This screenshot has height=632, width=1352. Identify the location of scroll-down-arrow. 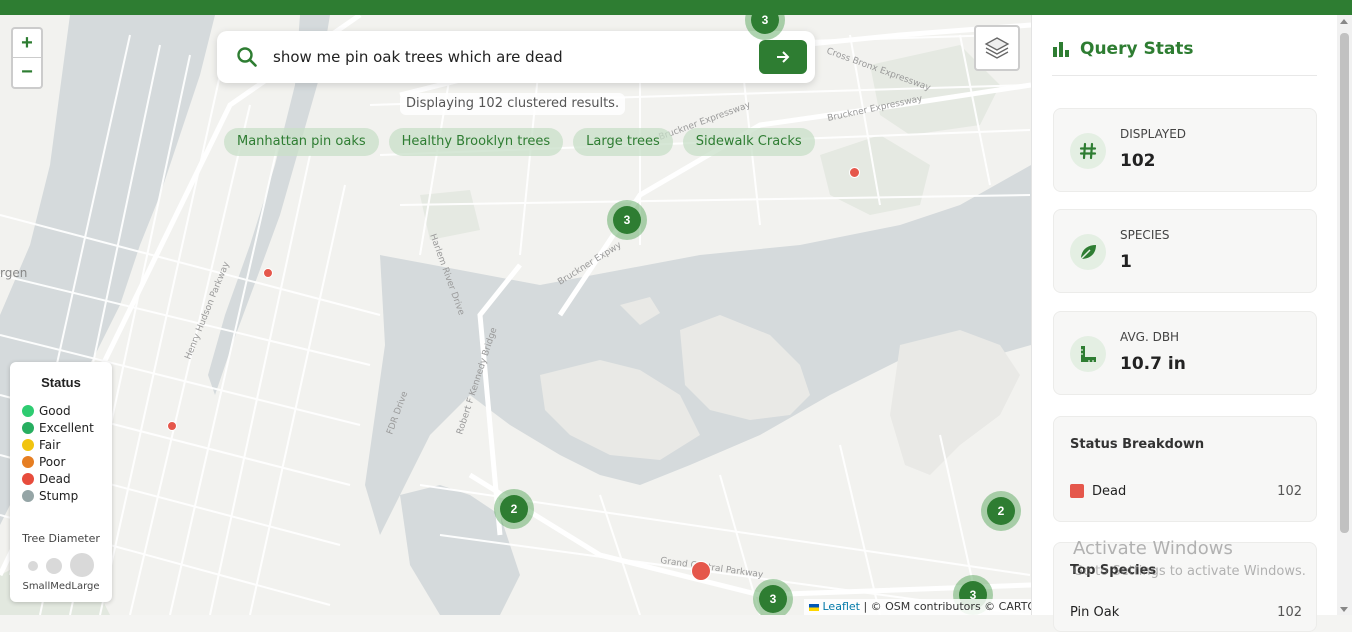
(1344, 609).